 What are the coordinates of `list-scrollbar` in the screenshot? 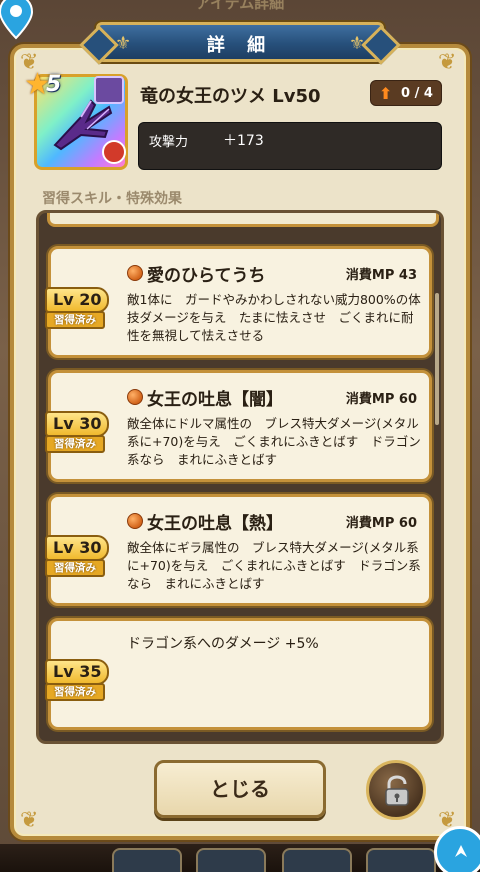 It's located at (437, 359).